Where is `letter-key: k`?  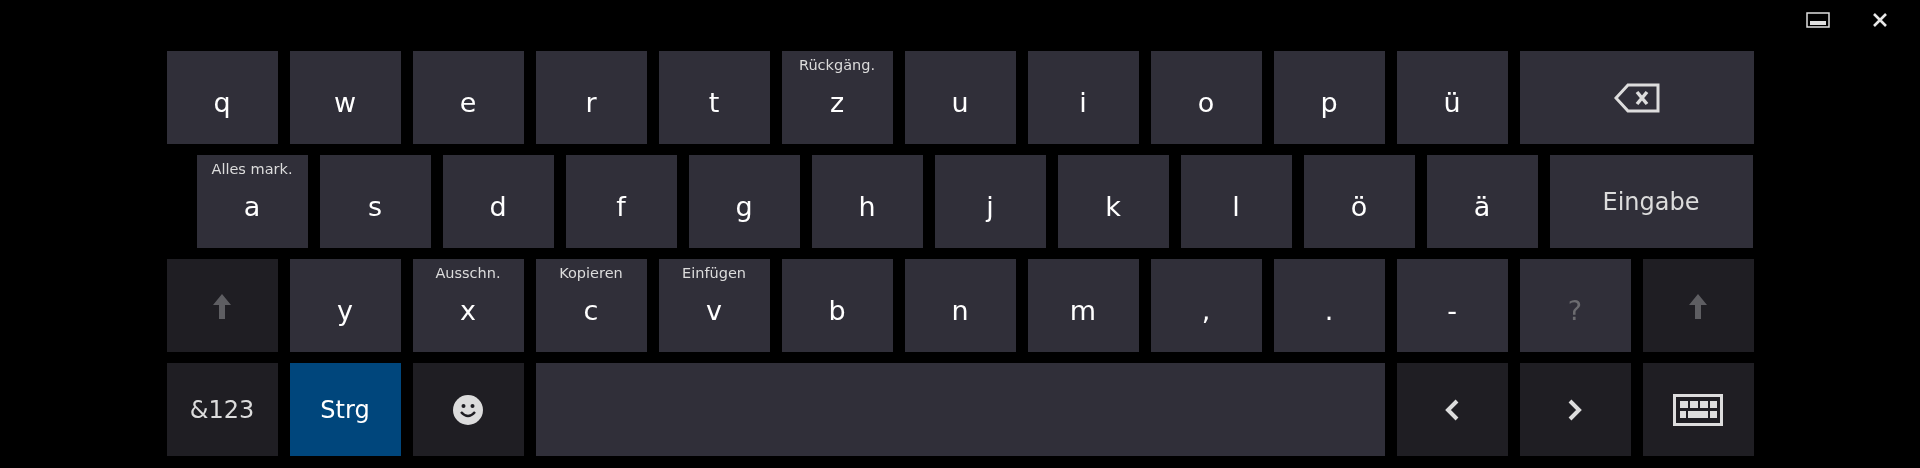
letter-key: k is located at coordinates (1113, 201).